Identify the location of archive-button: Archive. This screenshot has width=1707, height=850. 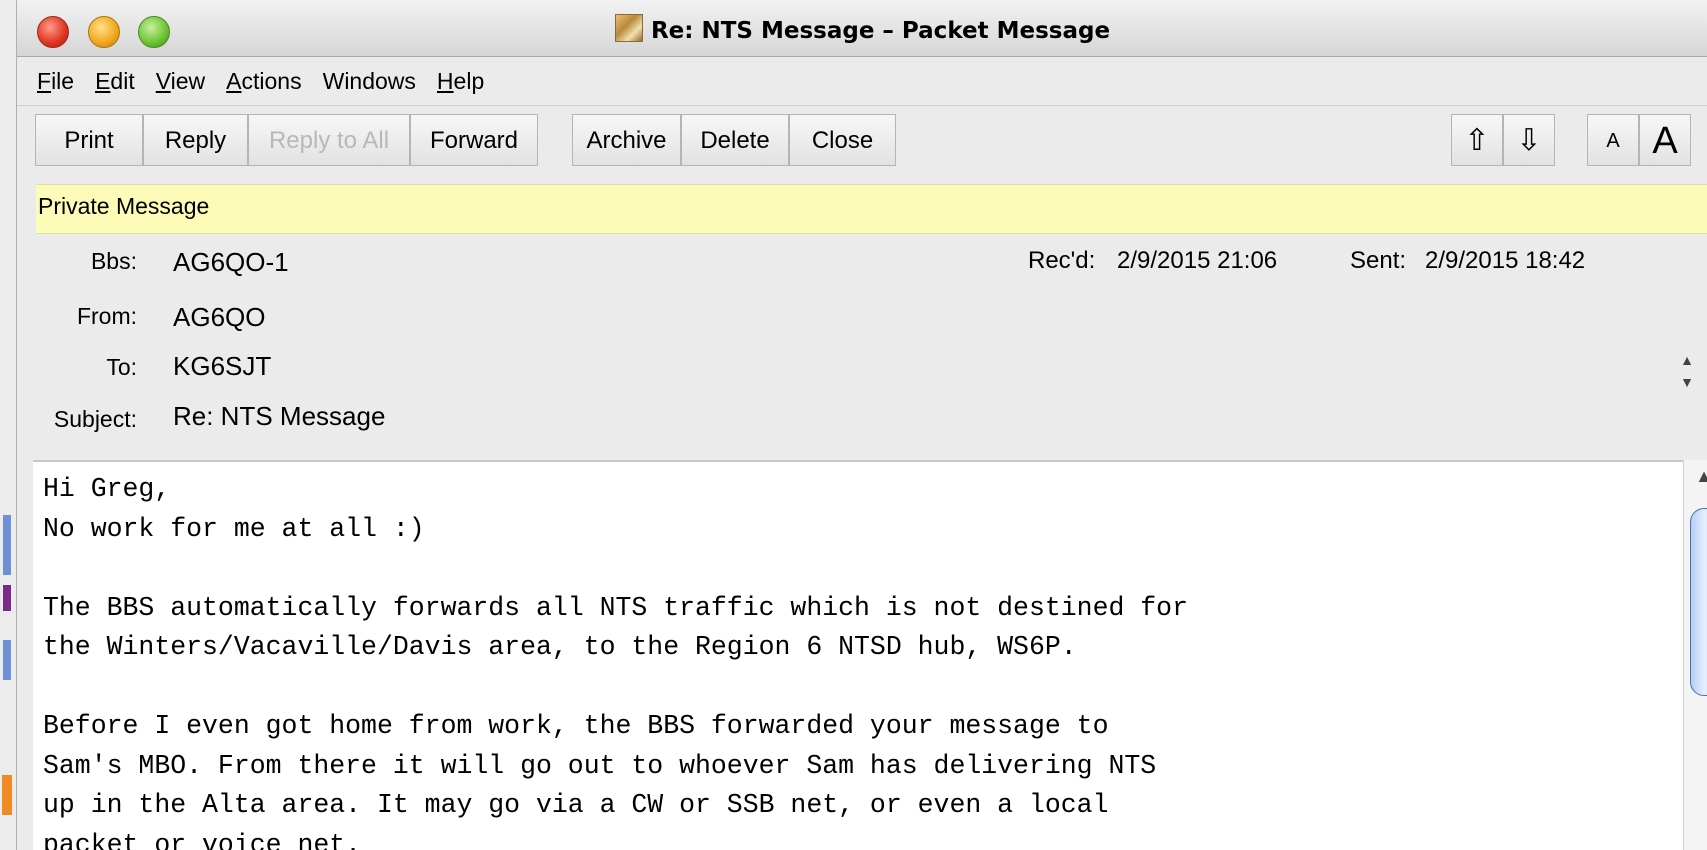
(626, 140).